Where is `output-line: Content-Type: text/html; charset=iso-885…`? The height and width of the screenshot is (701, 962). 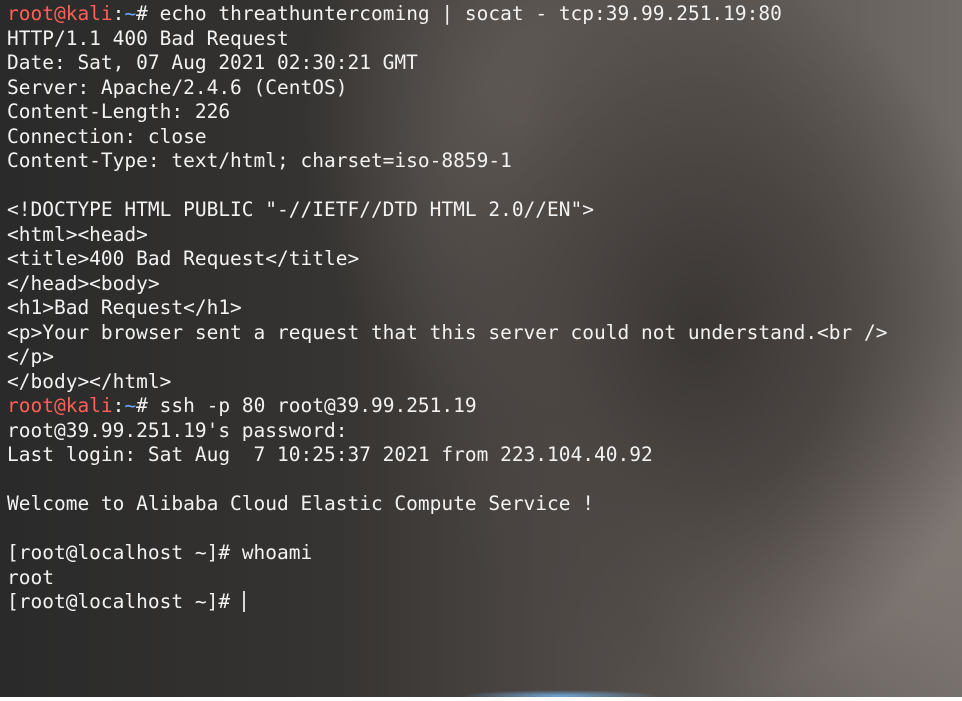 output-line: Content-Type: text/html; charset=iso-885… is located at coordinates (259, 160).